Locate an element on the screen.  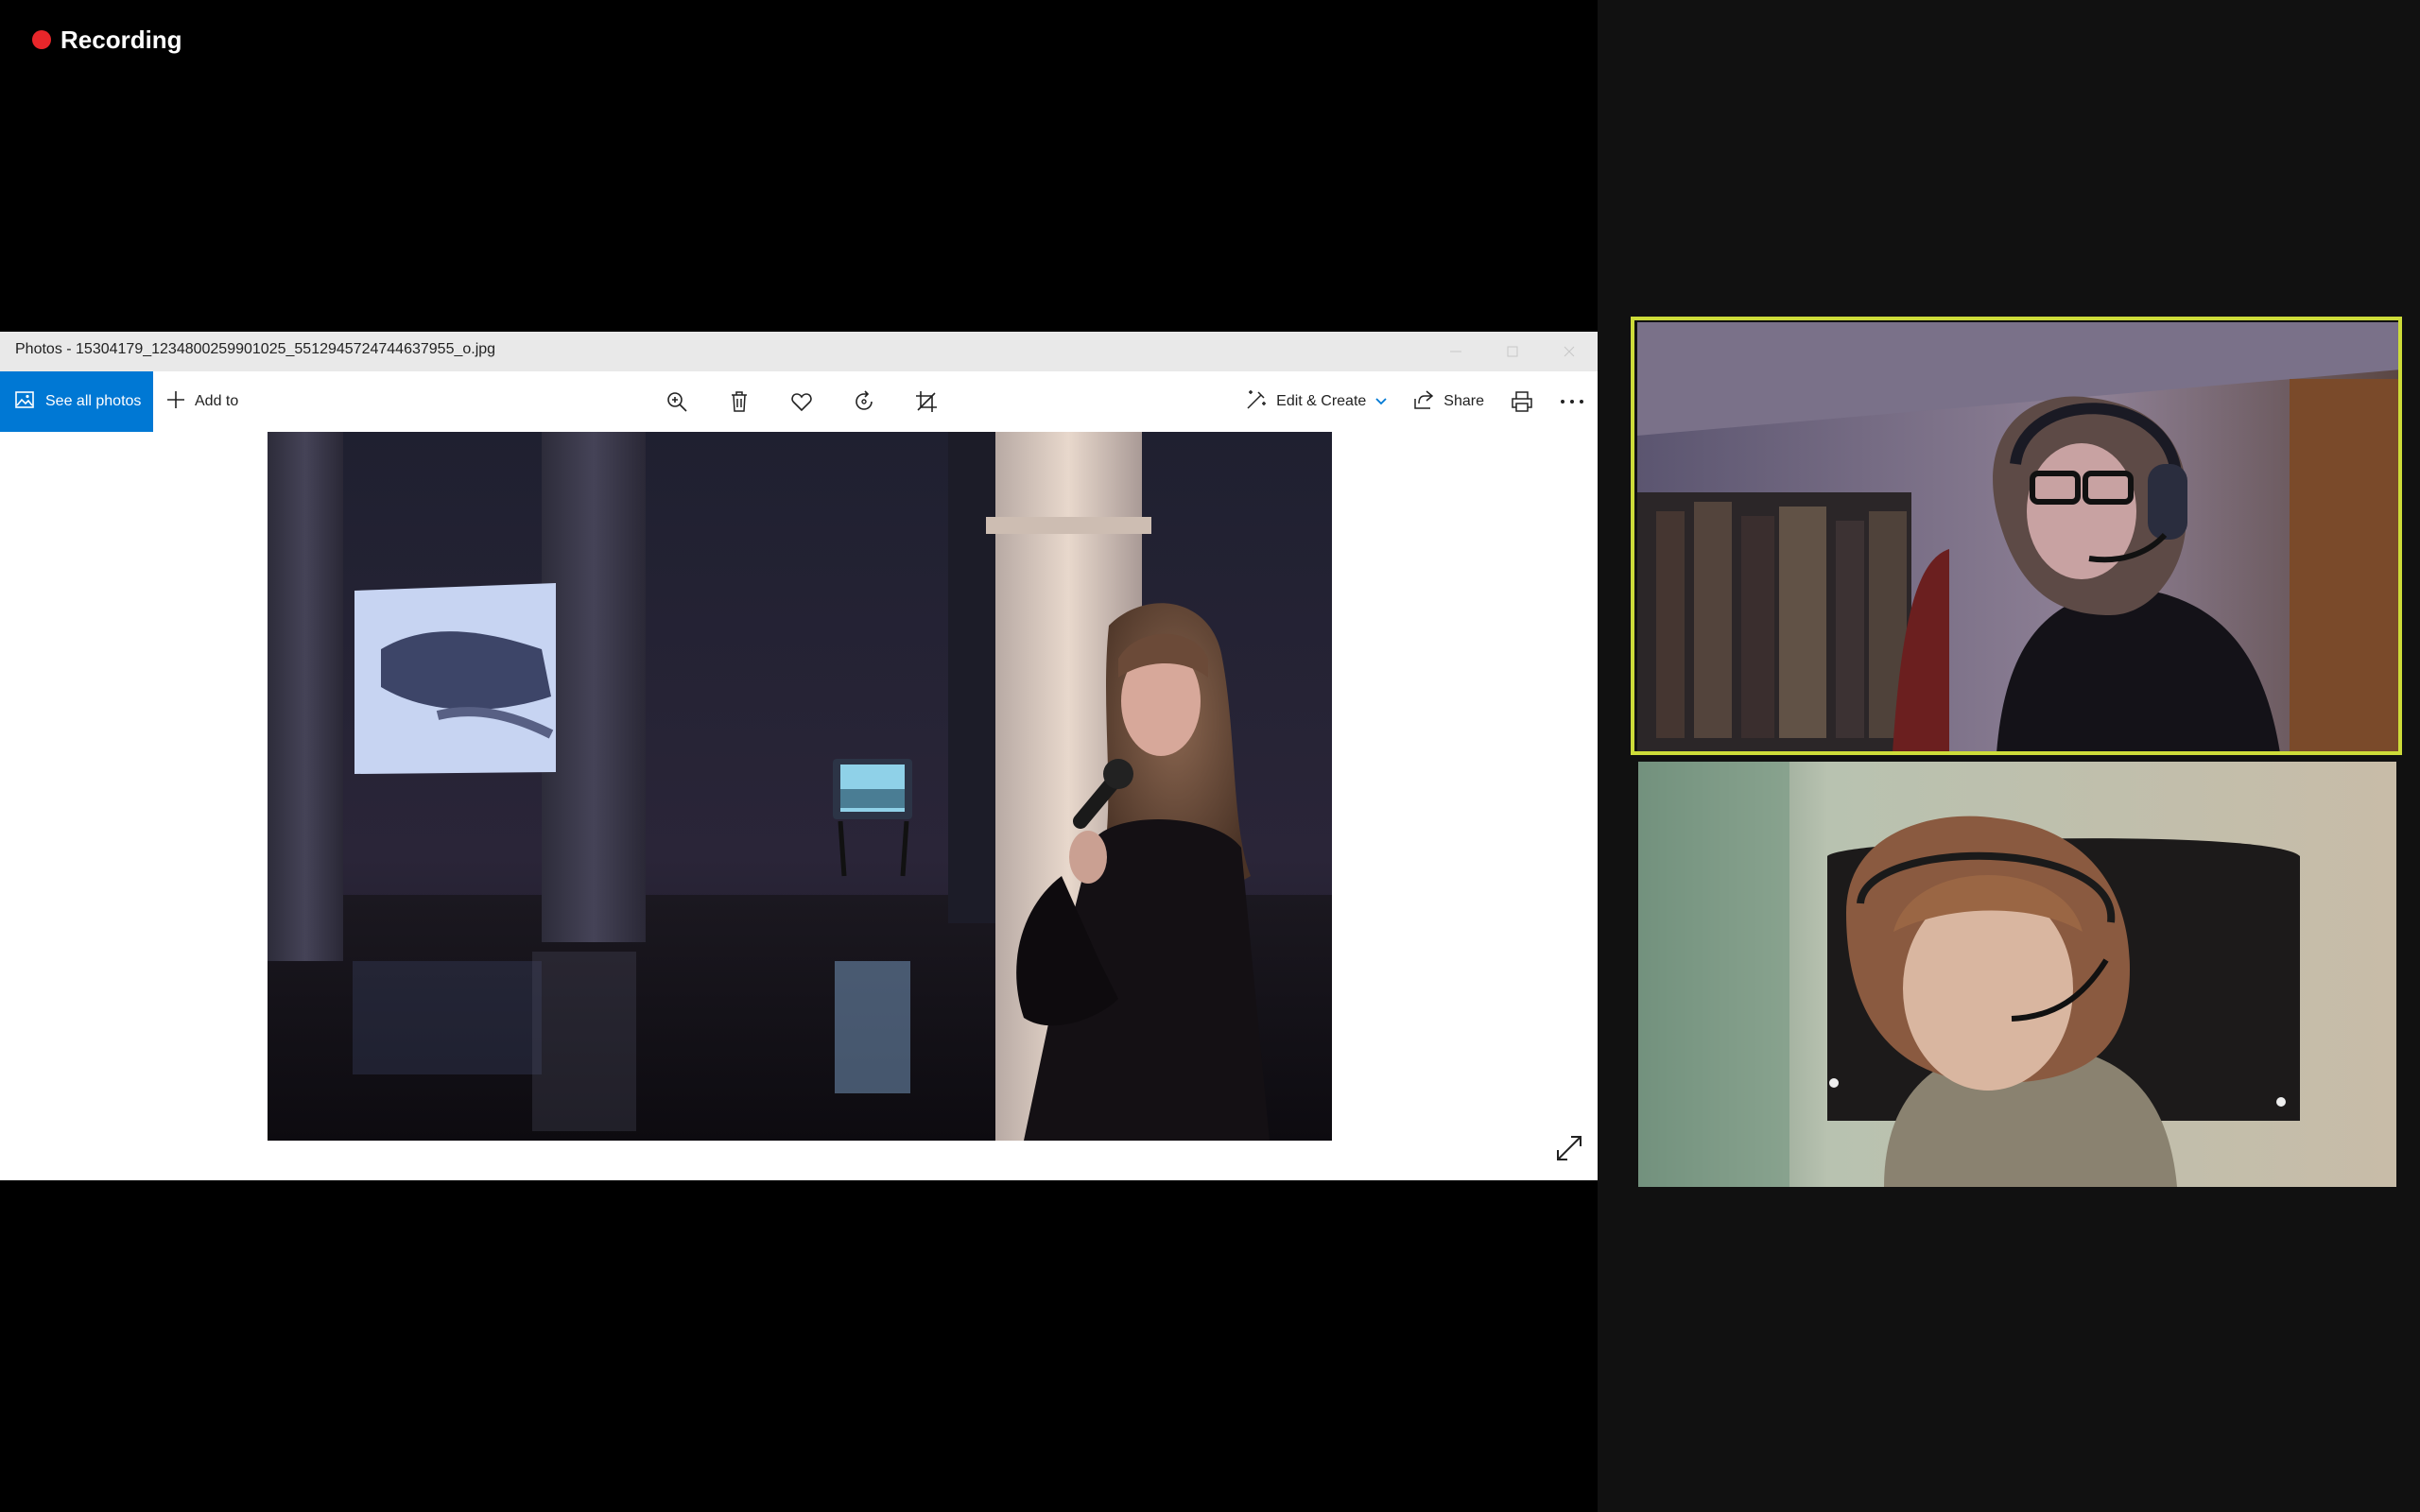
add-to-label: Add to is located at coordinates (217, 401).